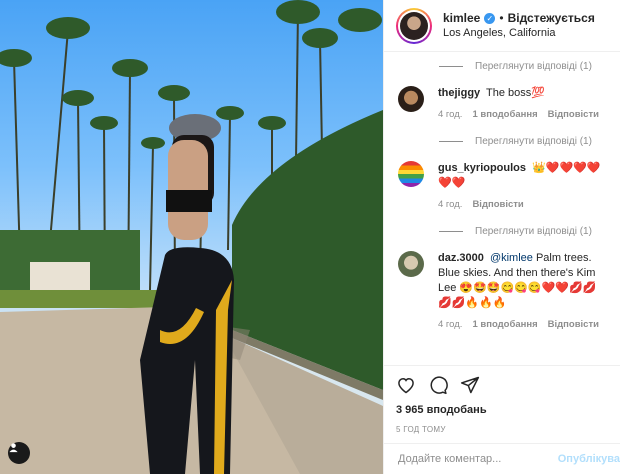 This screenshot has width=620, height=474. What do you see at coordinates (459, 93) in the screenshot?
I see `comment-username: thejiggy` at bounding box center [459, 93].